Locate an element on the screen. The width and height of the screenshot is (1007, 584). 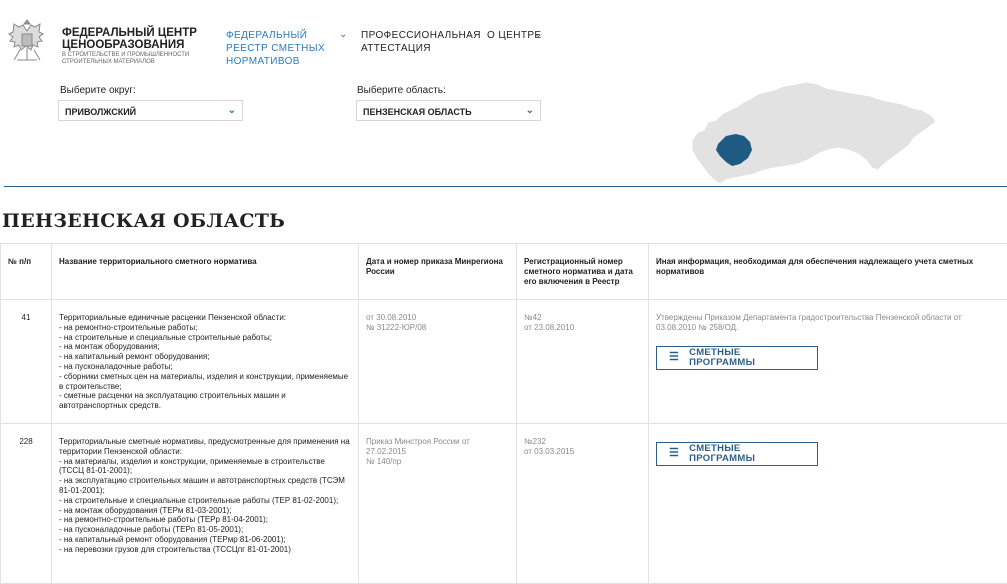
registry-info: №232 от 03.03.2015 is located at coordinates (583, 504).